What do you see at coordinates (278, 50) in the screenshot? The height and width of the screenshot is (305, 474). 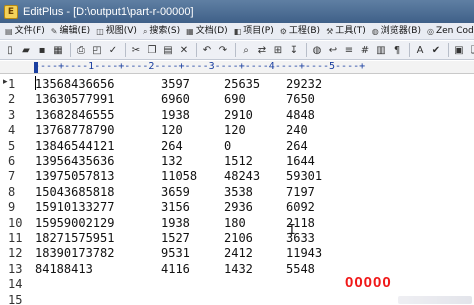 I see `find-in-files-icon: ⊞` at bounding box center [278, 50].